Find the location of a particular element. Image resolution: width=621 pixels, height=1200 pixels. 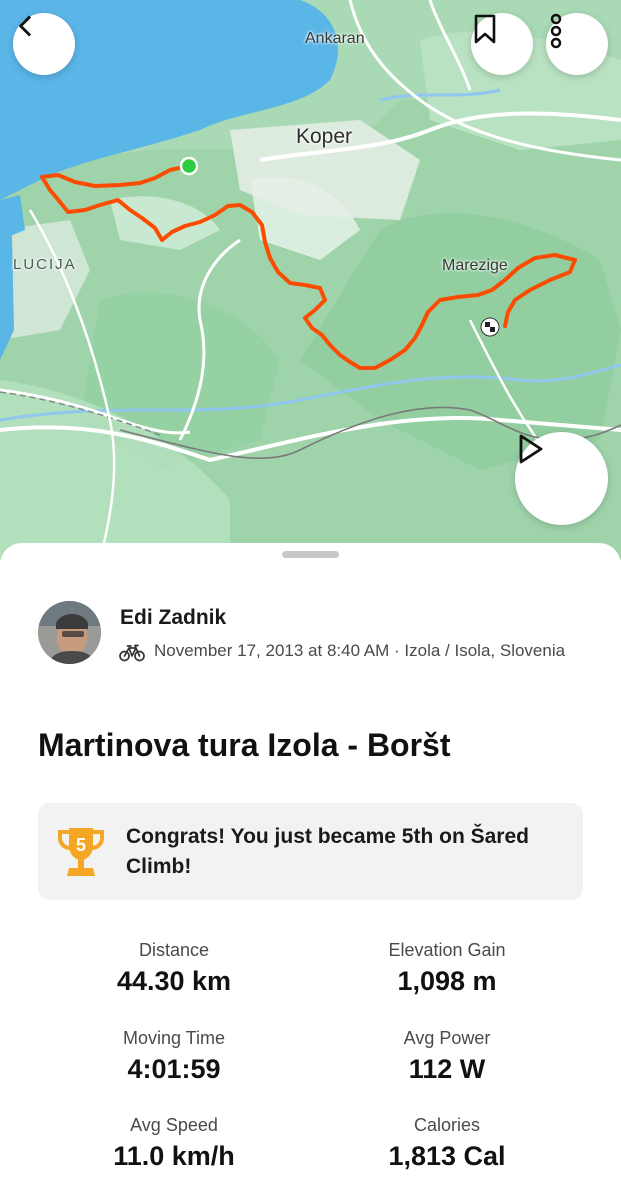

stat-calories: Calories 1,813 Cal is located at coordinates (447, 1143).